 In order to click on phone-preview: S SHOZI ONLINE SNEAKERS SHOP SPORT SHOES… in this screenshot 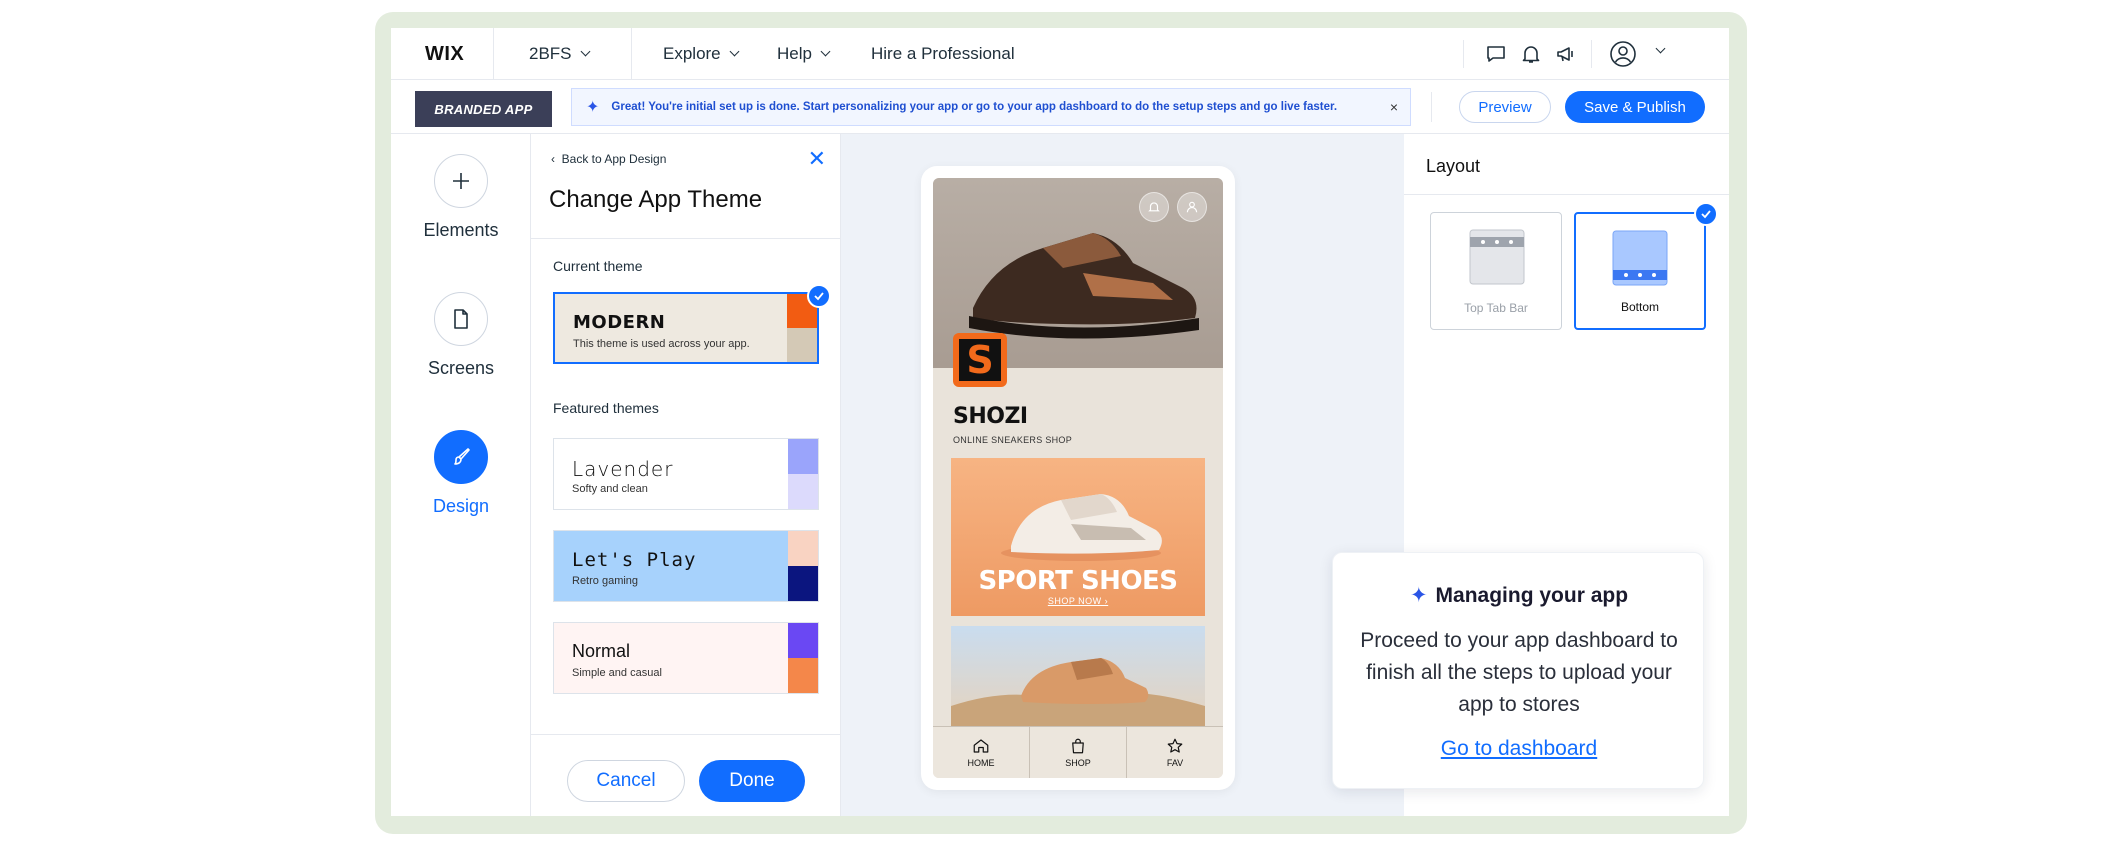, I will do `click(1078, 478)`.